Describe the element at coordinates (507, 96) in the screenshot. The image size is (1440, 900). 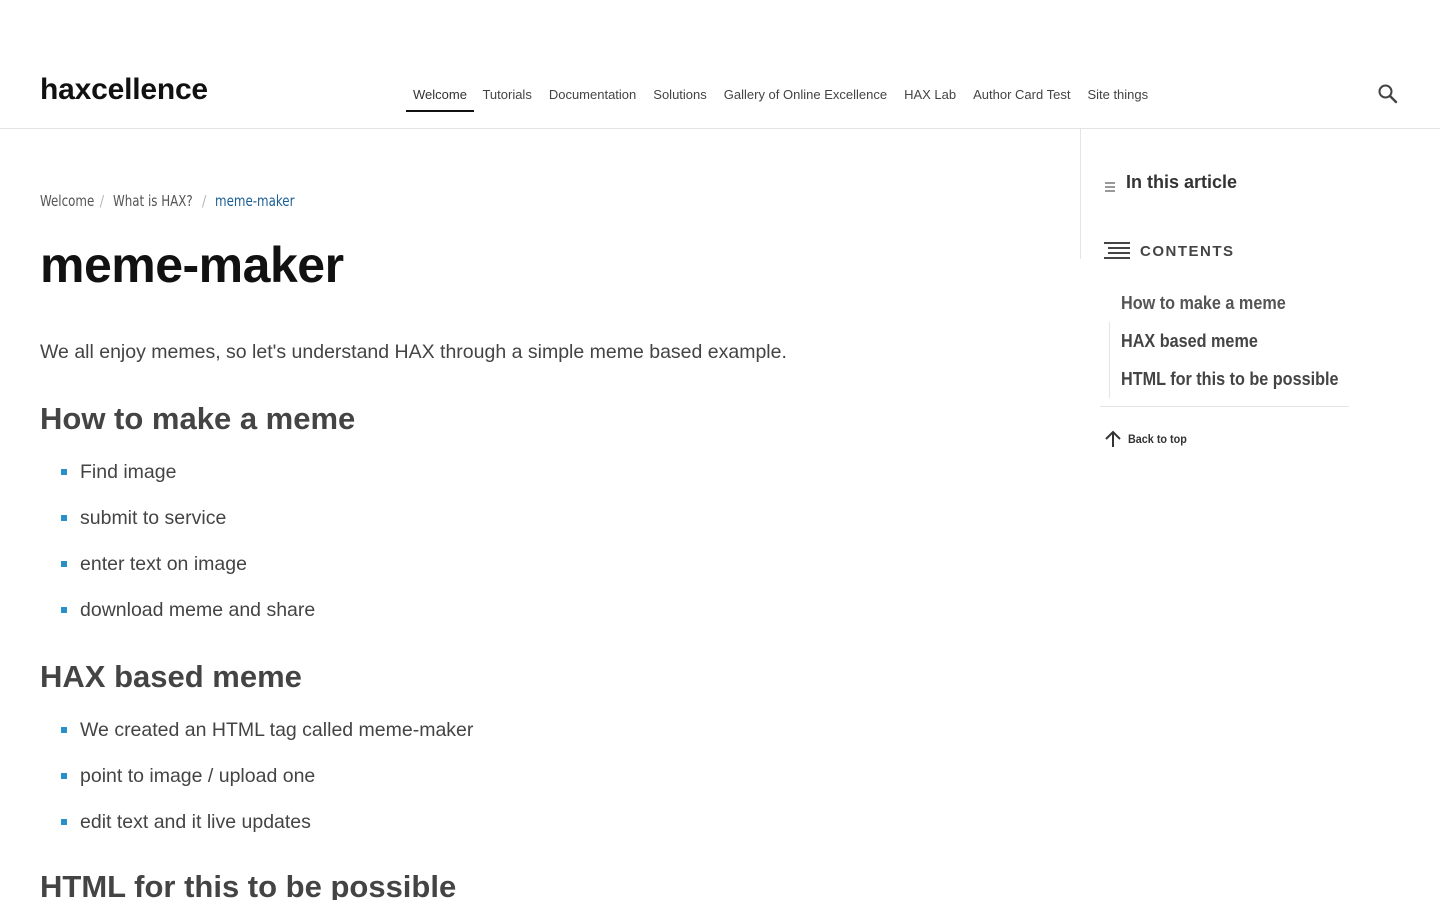
I see `nav-item-tutorials: Tutorials` at that location.